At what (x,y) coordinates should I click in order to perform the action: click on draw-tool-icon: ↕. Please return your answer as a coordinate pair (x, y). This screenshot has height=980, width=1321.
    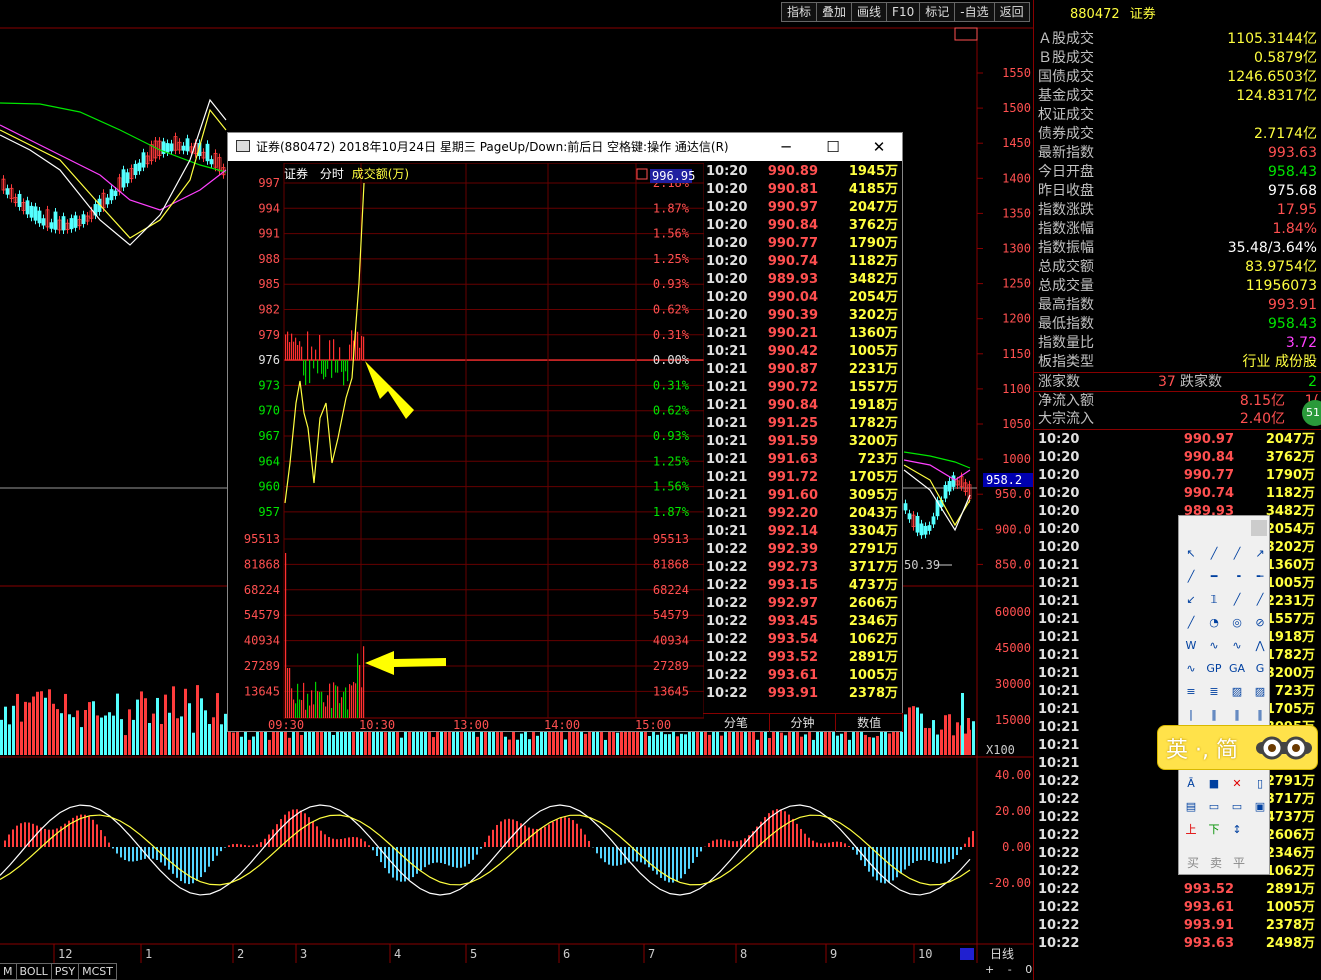
    Looking at the image, I should click on (1237, 830).